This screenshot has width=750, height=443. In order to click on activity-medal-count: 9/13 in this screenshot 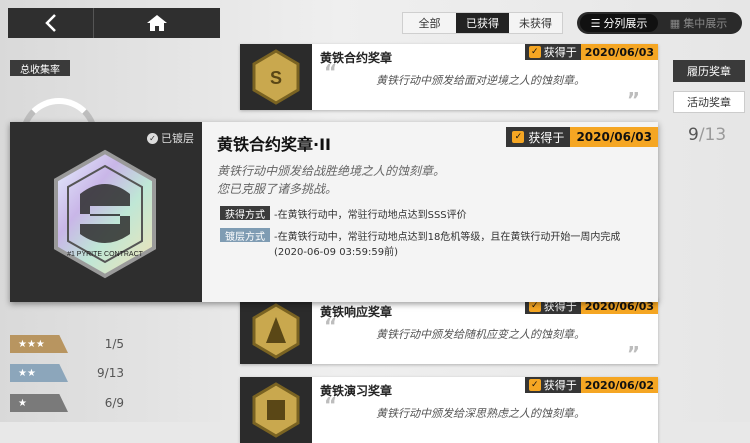, I will do `click(707, 135)`.